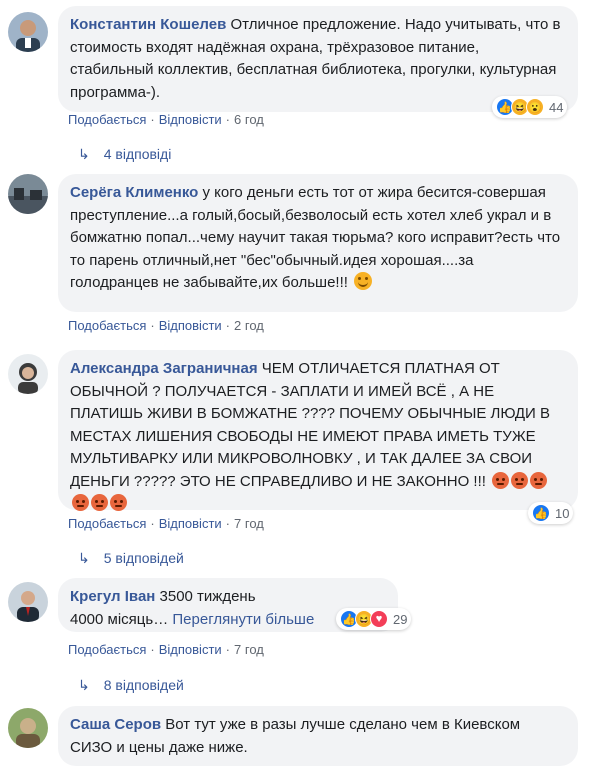  Describe the element at coordinates (164, 368) in the screenshot. I see `comment-author: Александра Заграничная` at that location.